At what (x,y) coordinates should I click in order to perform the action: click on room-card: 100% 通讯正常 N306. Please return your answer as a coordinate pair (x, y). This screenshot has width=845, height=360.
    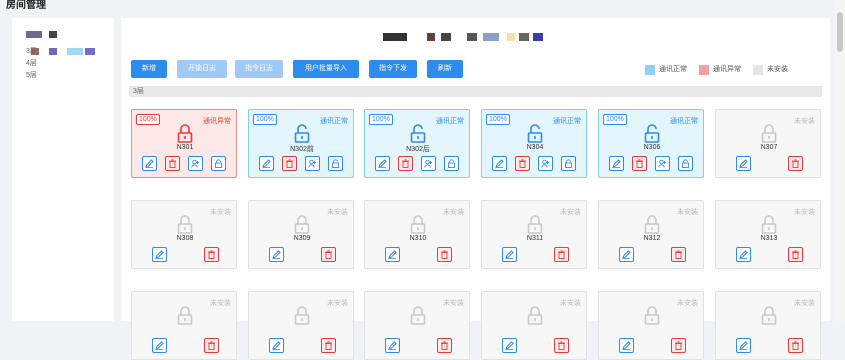
    Looking at the image, I should click on (651, 143).